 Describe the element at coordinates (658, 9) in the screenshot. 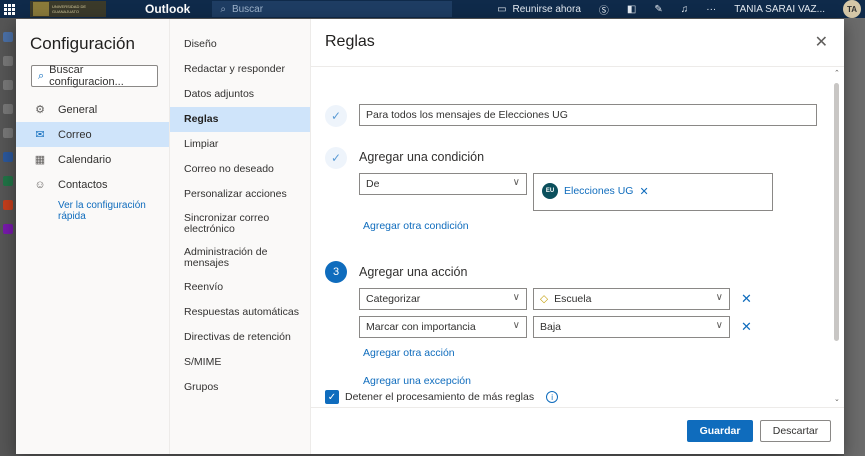

I see `feedback-icon: ✎` at that location.